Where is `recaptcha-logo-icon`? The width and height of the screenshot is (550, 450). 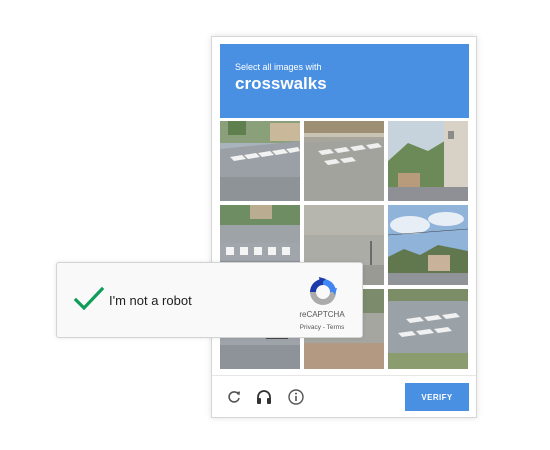 recaptcha-logo-icon is located at coordinates (323, 292).